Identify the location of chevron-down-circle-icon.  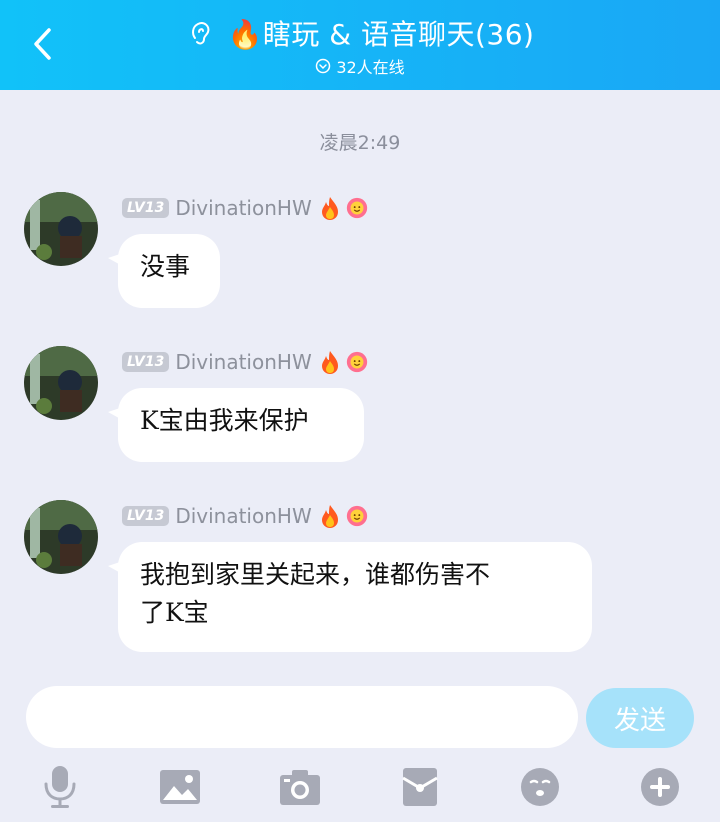
(323, 66).